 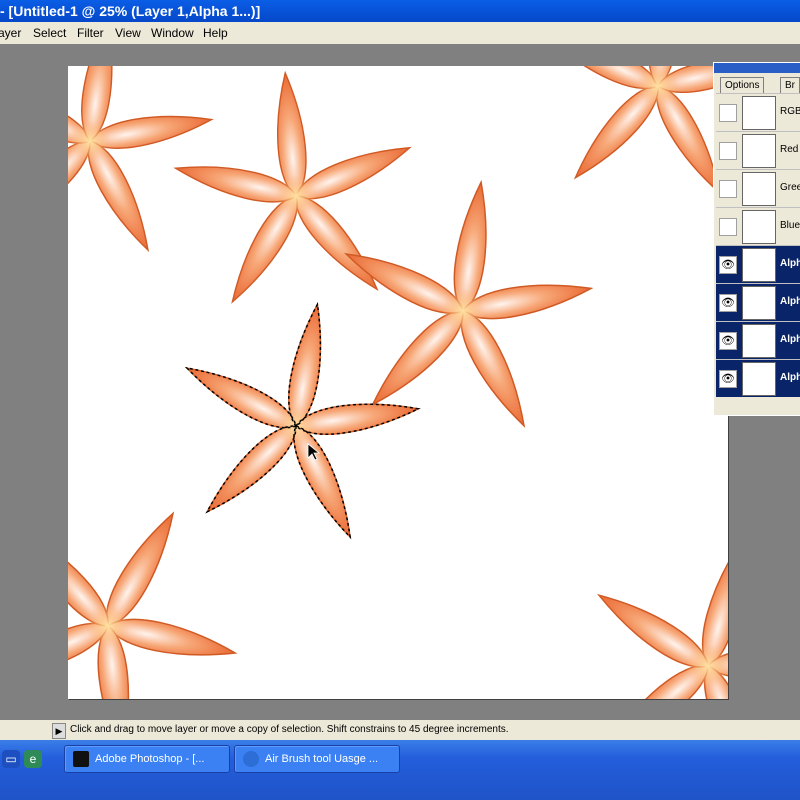 What do you see at coordinates (59, 731) in the screenshot?
I see `status-arrow-icon: ▶` at bounding box center [59, 731].